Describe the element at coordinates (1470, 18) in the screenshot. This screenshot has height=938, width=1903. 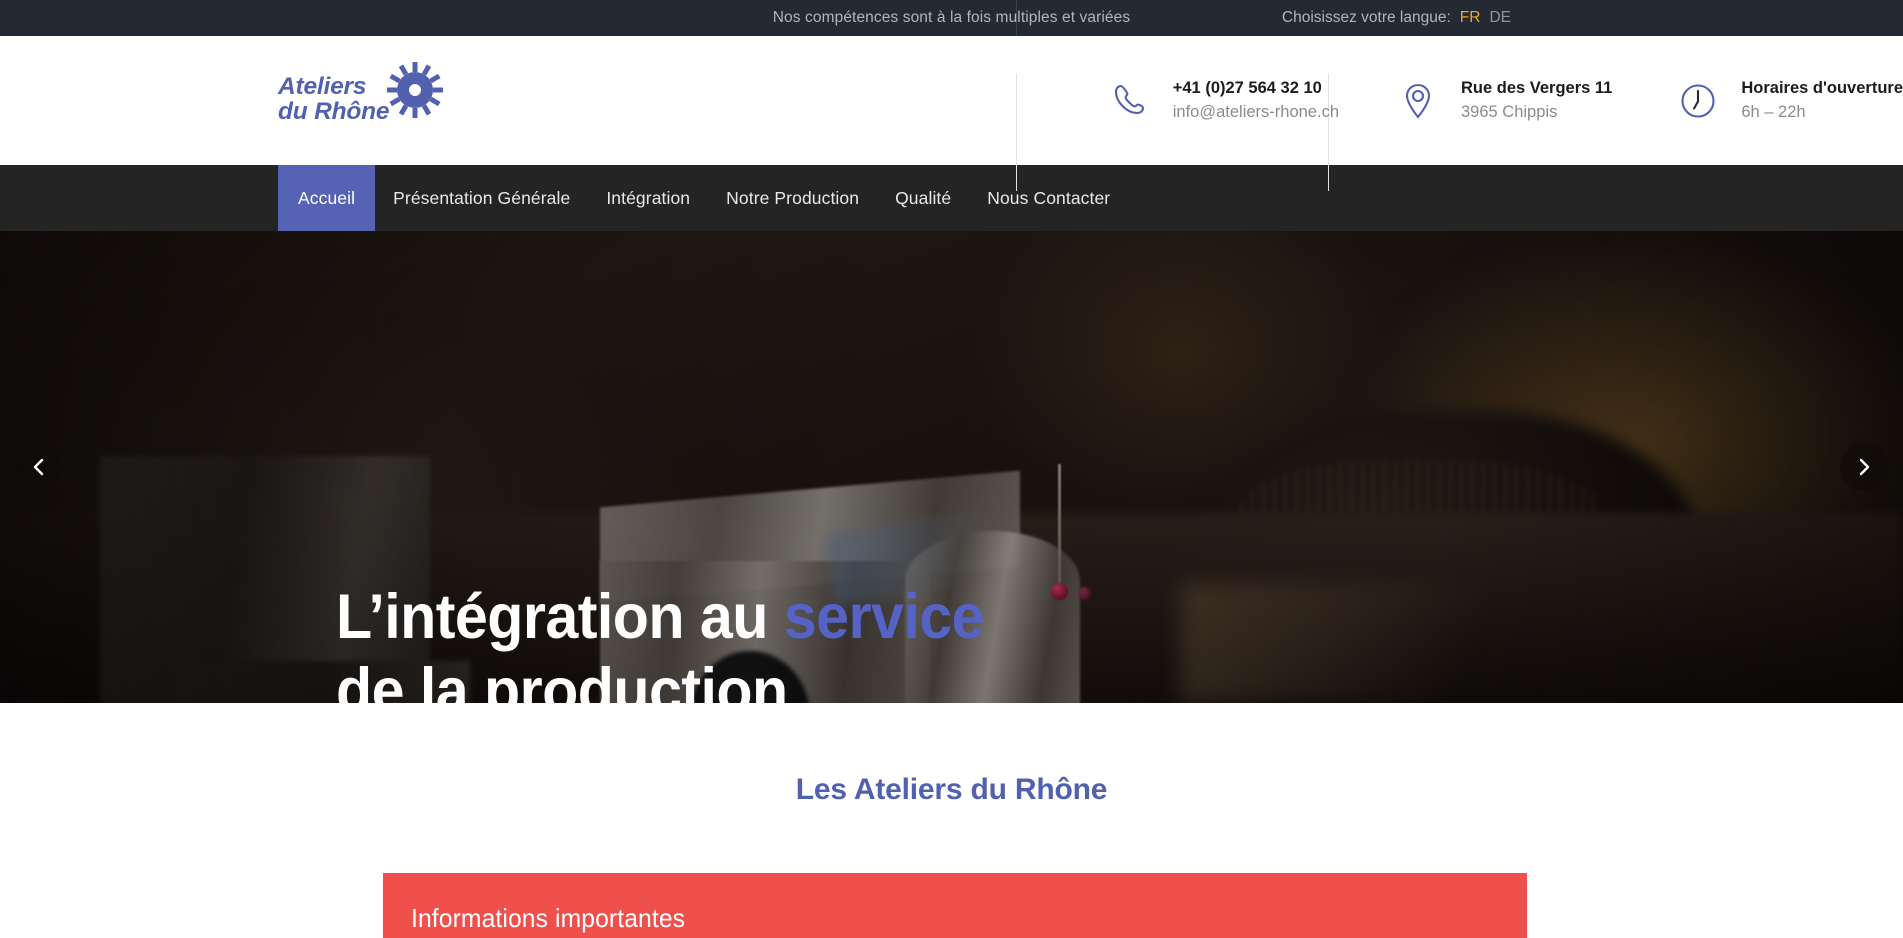
I see `language-option-fr: FR` at that location.